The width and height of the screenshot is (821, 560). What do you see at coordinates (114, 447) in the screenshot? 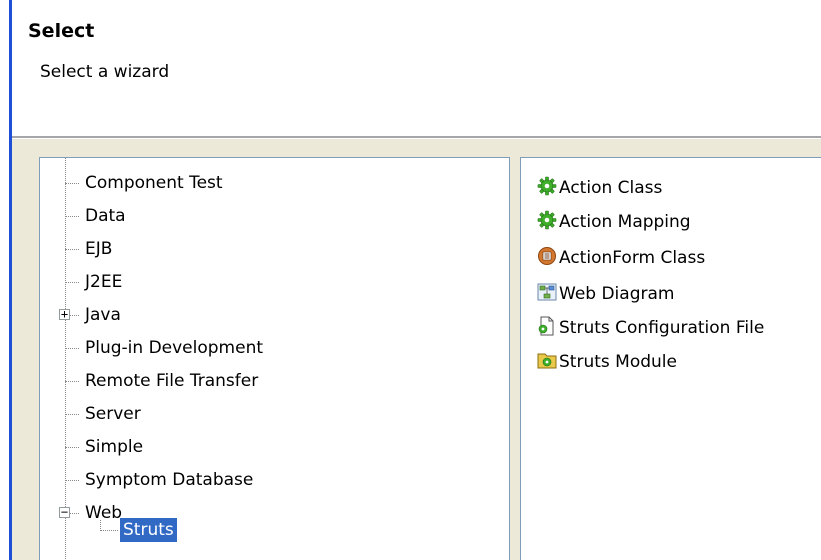
I see `tree-item-label: Simple` at bounding box center [114, 447].